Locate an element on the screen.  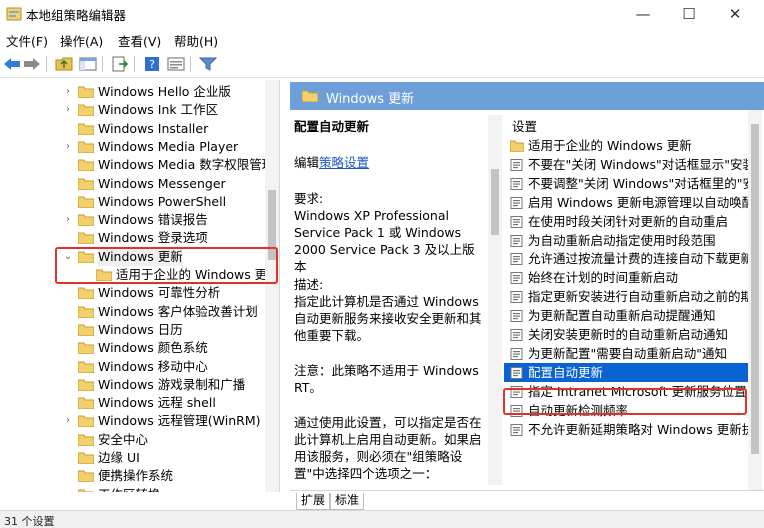
setting-row: 允许通过按流量计费的连接自动下载更新 is located at coordinates (627, 258).